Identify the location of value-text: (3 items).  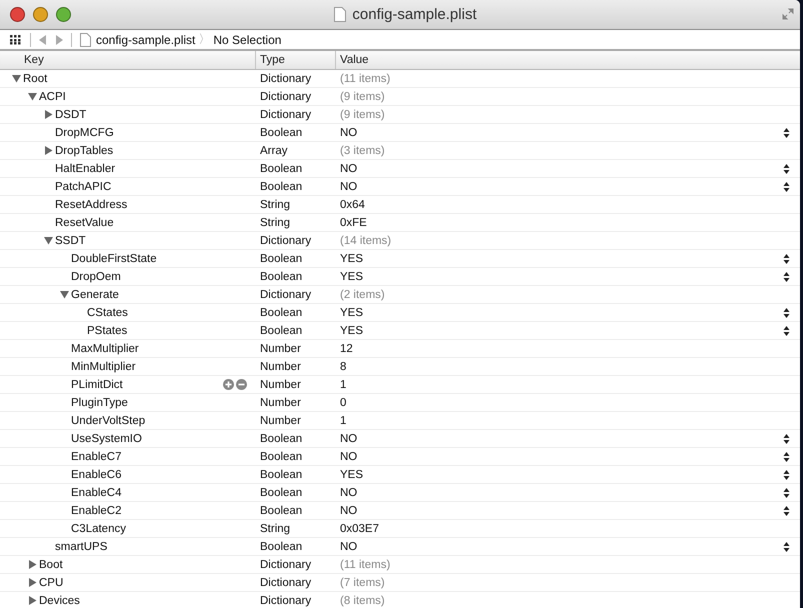
(362, 150).